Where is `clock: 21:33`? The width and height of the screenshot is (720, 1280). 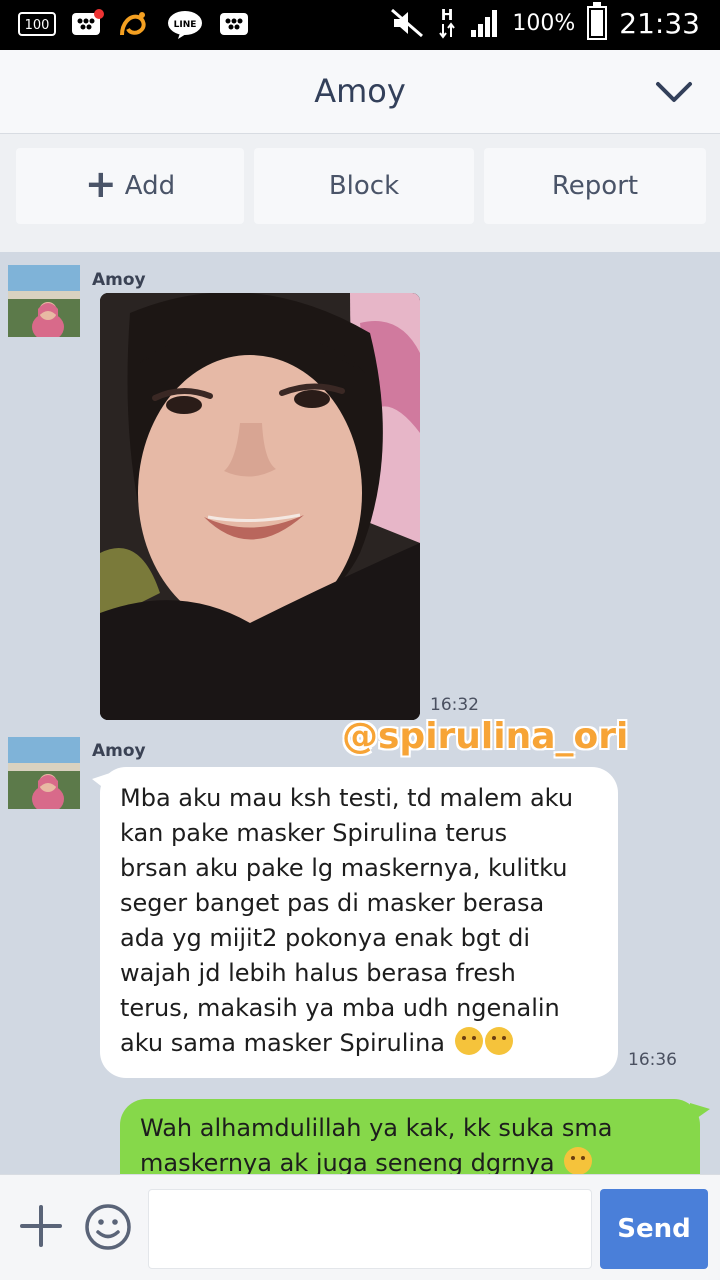 clock: 21:33 is located at coordinates (659, 23).